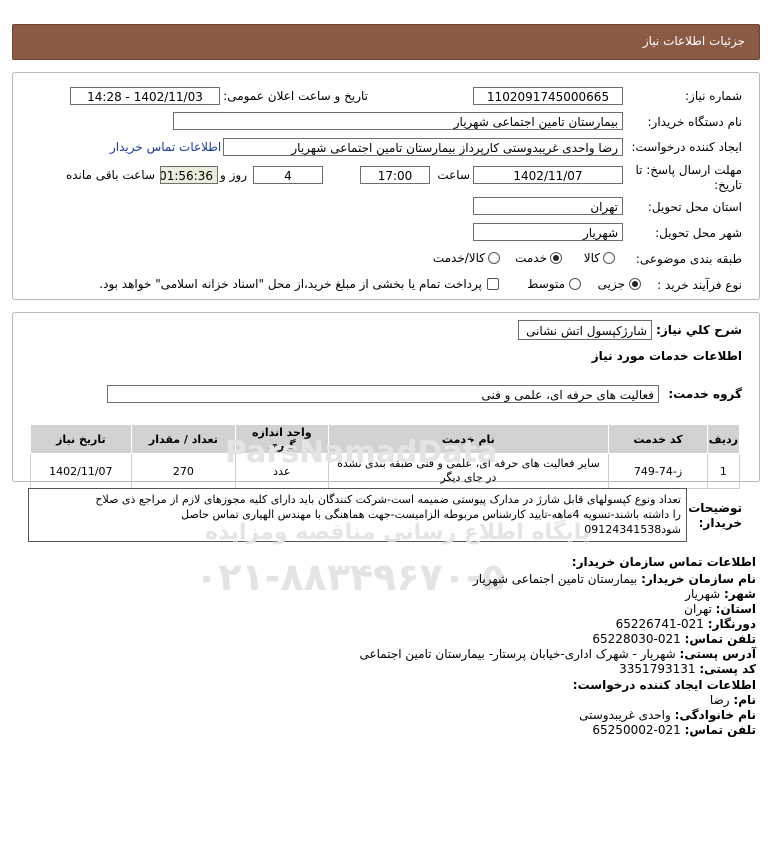  What do you see at coordinates (664, 685) in the screenshot?
I see `creator-info-title: اطلاعات ایجاد کننده درخواست:` at bounding box center [664, 685].